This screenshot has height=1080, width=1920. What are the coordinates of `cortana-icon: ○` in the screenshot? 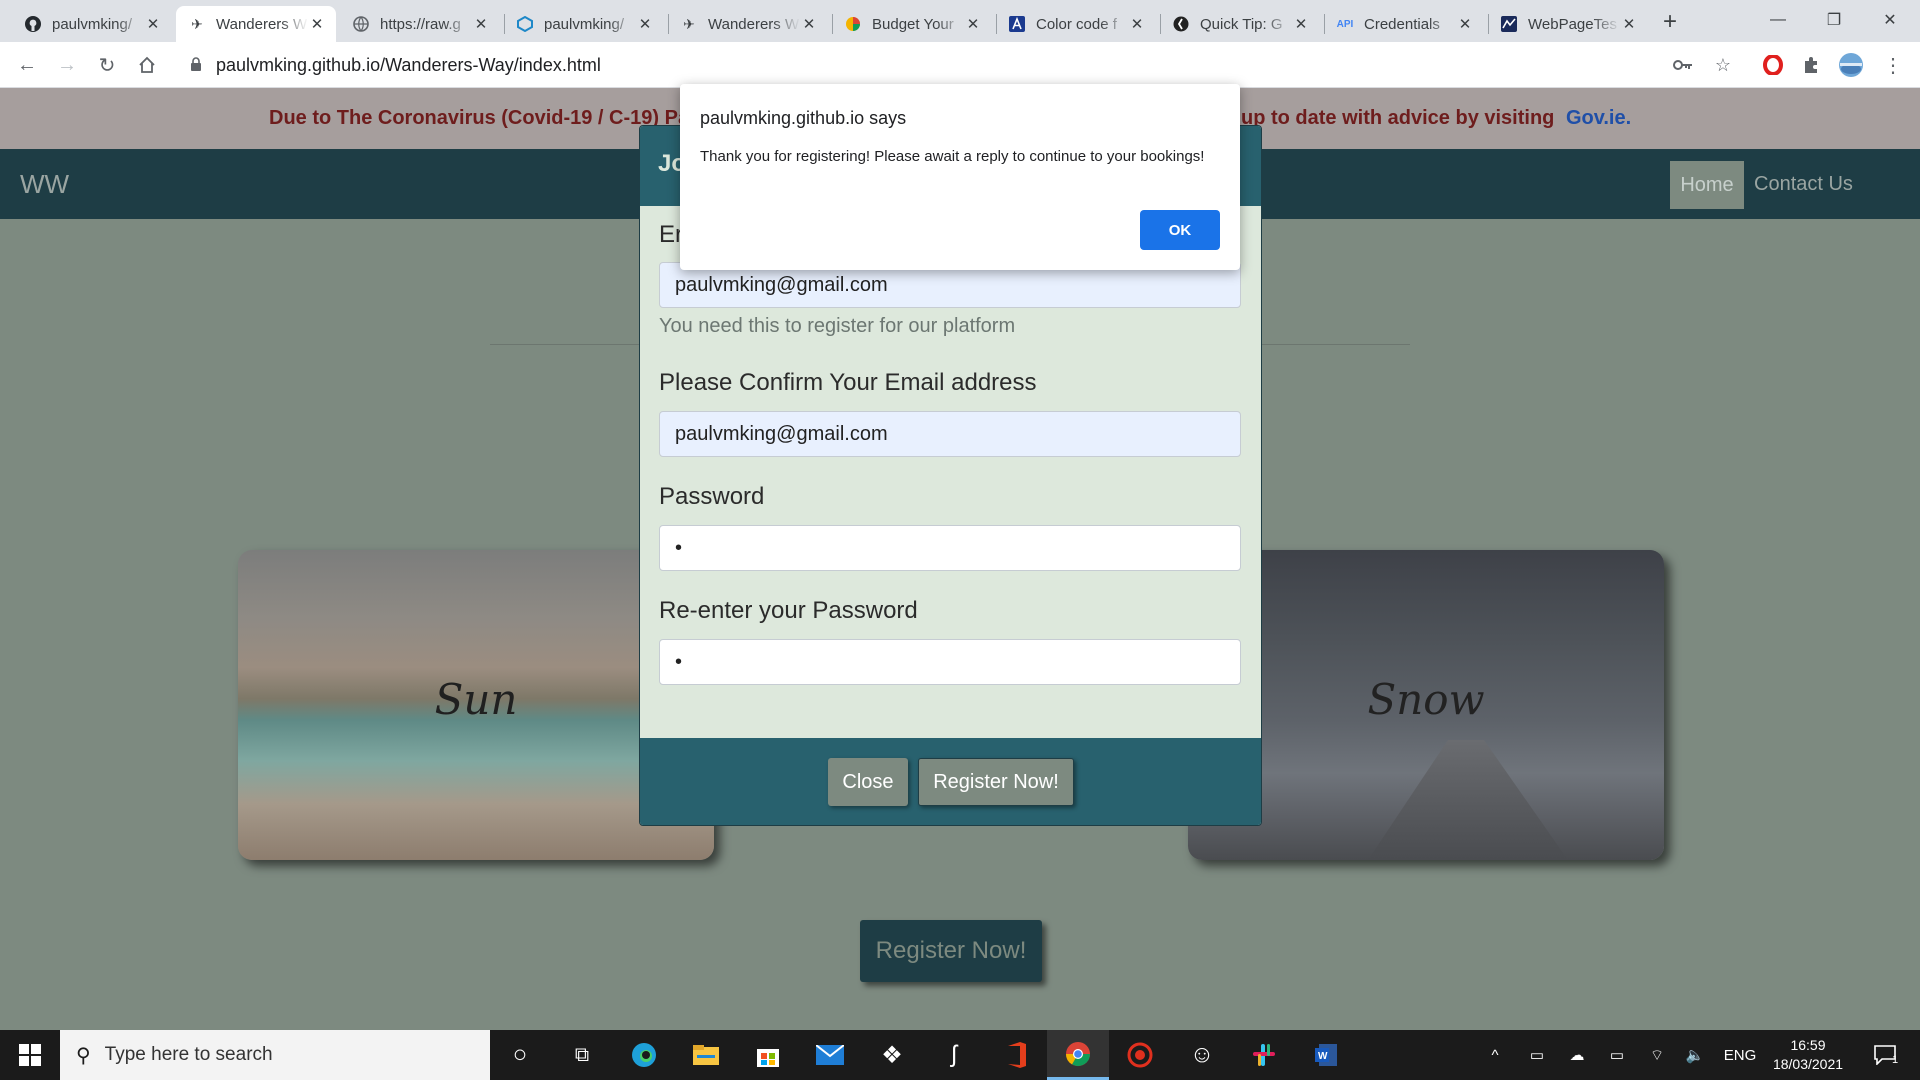 It's located at (520, 1055).